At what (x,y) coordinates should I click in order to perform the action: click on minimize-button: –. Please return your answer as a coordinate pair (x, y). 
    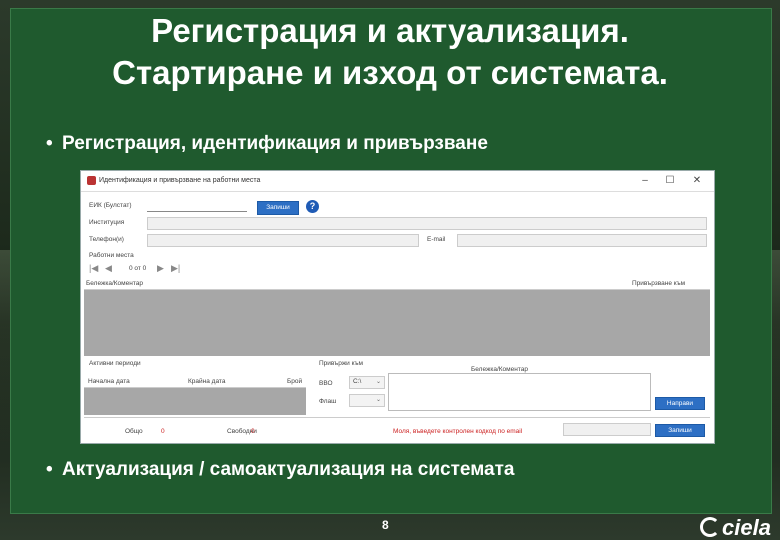
    Looking at the image, I should click on (645, 181).